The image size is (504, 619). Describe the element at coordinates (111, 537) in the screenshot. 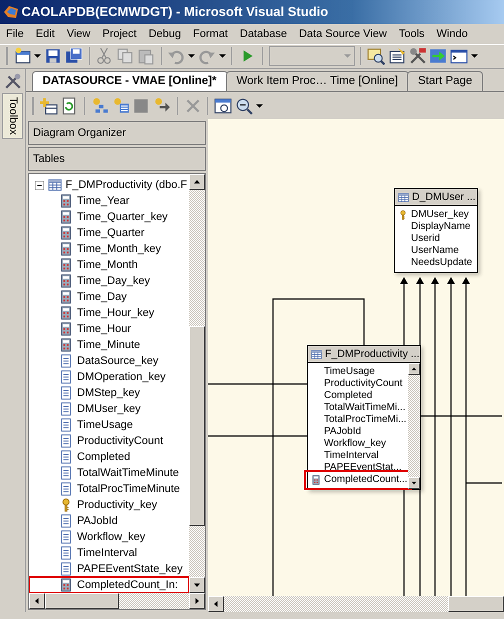

I see `tree-item: Workflow_key` at that location.